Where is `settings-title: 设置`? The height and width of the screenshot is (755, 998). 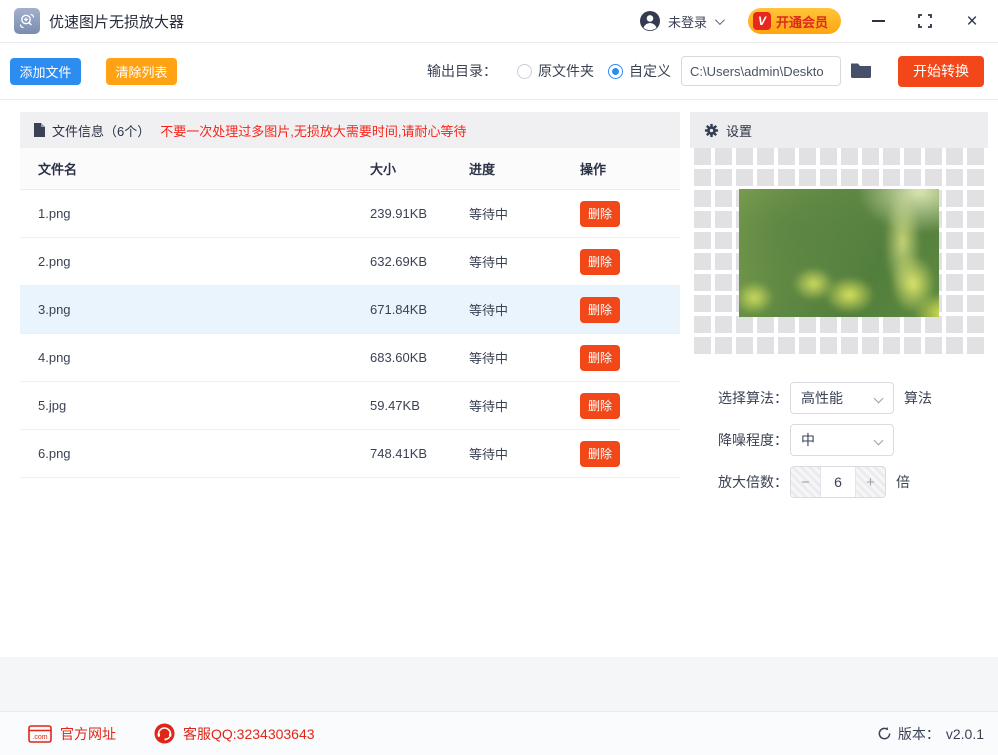
settings-title: 设置 is located at coordinates (739, 131).